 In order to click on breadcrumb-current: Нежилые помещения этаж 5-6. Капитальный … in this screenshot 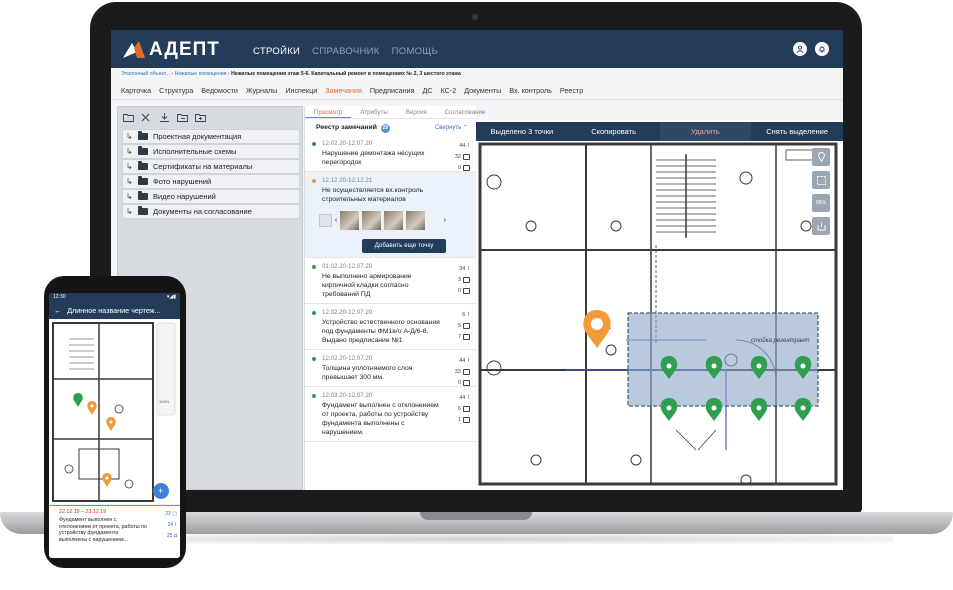, I will do `click(346, 74)`.